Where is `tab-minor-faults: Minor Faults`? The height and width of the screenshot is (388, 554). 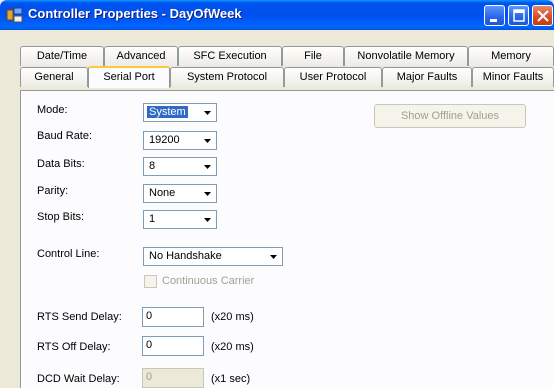
tab-minor-faults: Minor Faults is located at coordinates (513, 77).